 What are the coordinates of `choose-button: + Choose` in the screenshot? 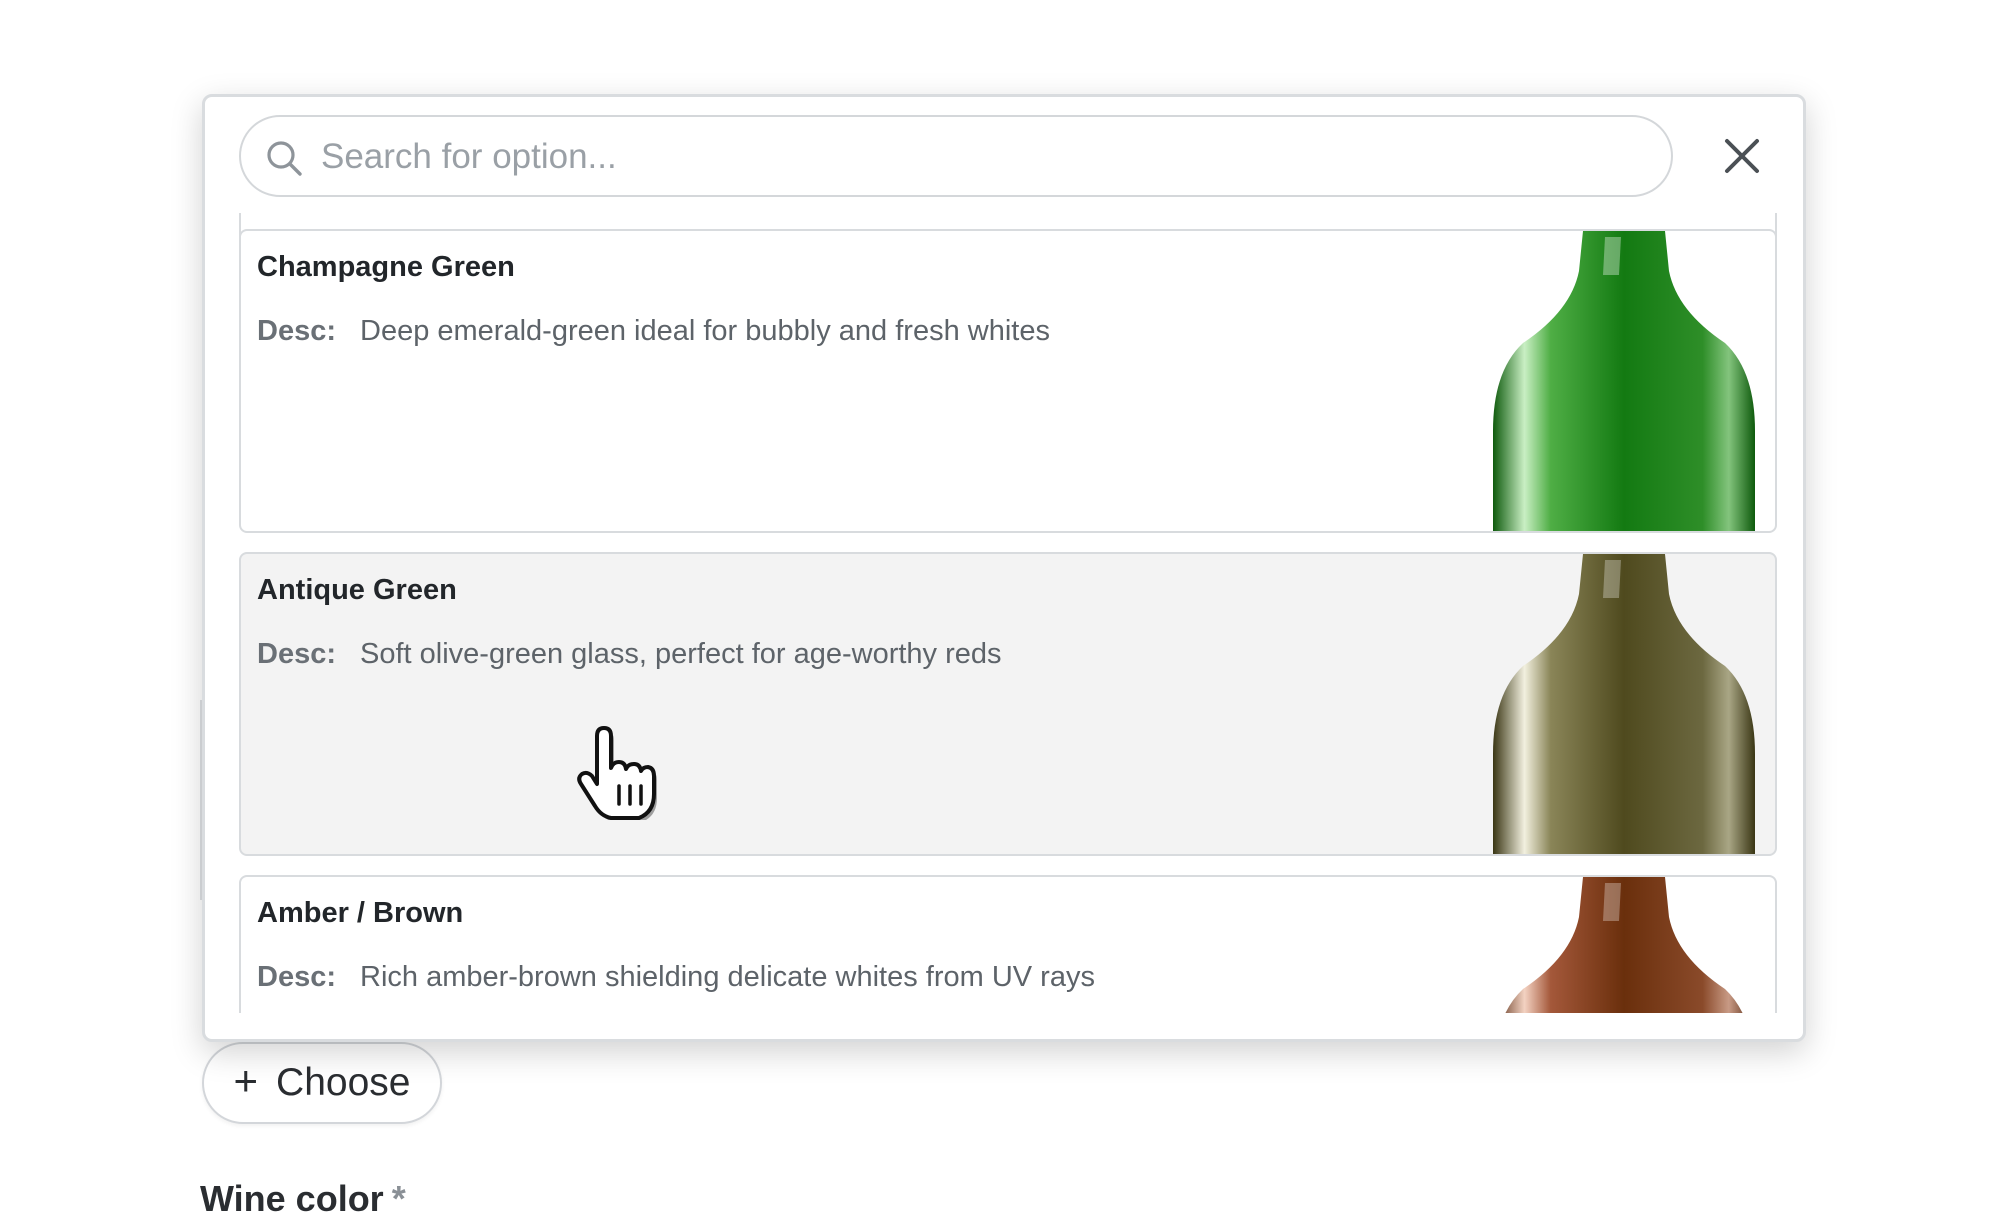 It's located at (322, 1083).